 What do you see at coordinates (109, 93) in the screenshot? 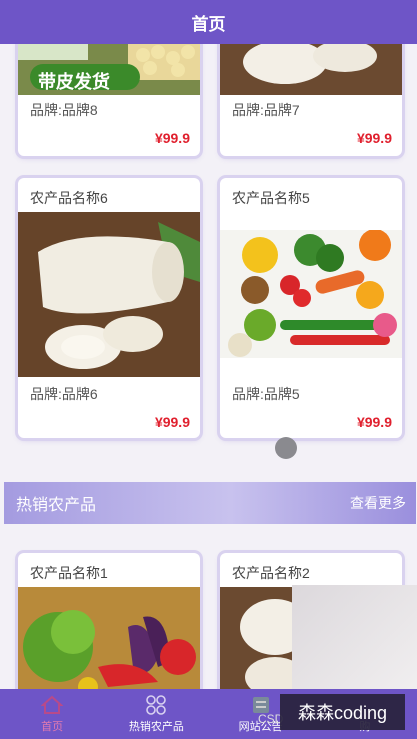
I see `product-card: 带皮发货 品牌:品牌8 ¥99.9` at bounding box center [109, 93].